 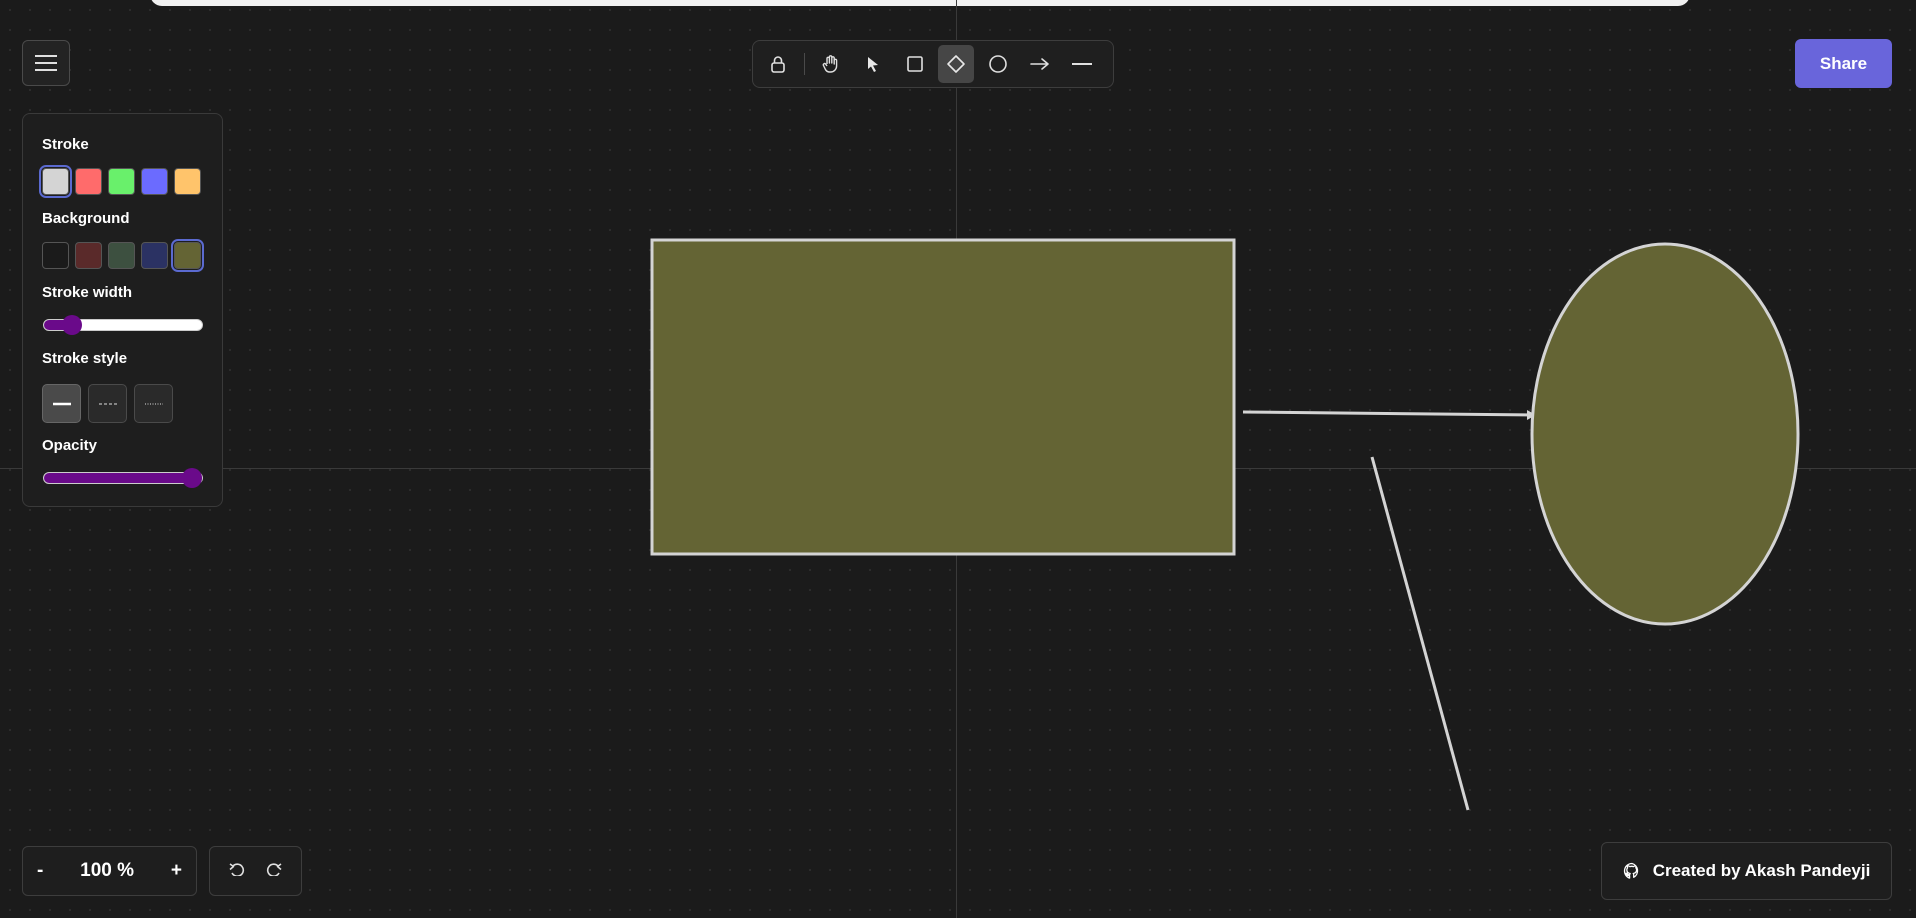 I want to click on zoom-controls: - 100 % +, so click(x=109, y=871).